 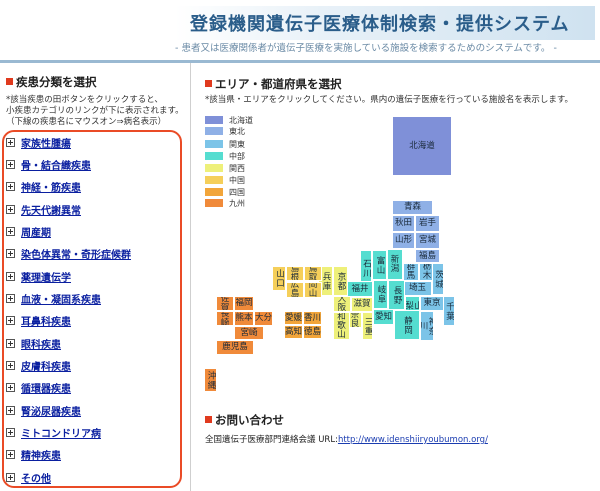 What do you see at coordinates (41, 343) in the screenshot?
I see `category-link: 眼科疾患` at bounding box center [41, 343].